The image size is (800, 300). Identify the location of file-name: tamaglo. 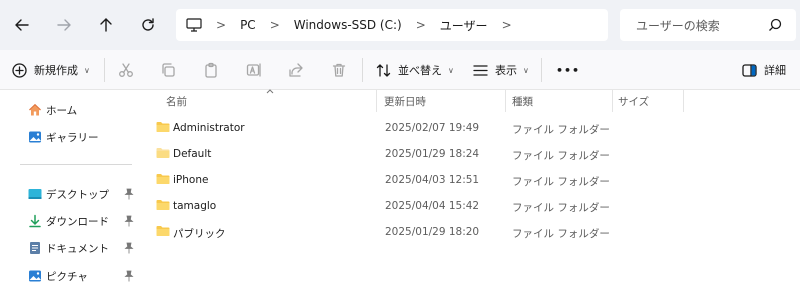
(195, 206).